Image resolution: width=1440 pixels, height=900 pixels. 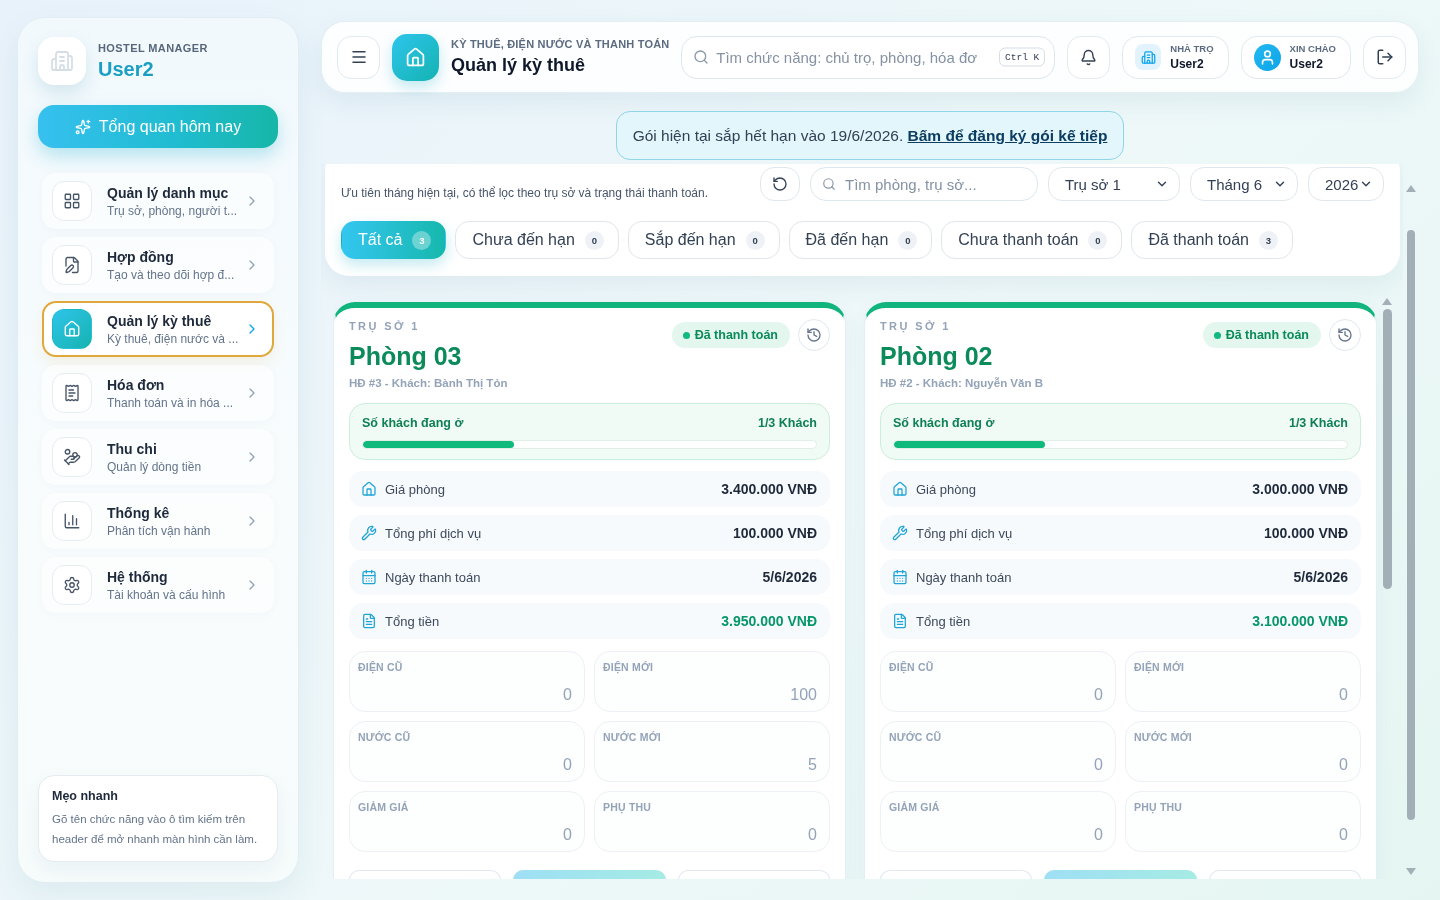 What do you see at coordinates (937, 356) in the screenshot?
I see `room-name: Phòng 02` at bounding box center [937, 356].